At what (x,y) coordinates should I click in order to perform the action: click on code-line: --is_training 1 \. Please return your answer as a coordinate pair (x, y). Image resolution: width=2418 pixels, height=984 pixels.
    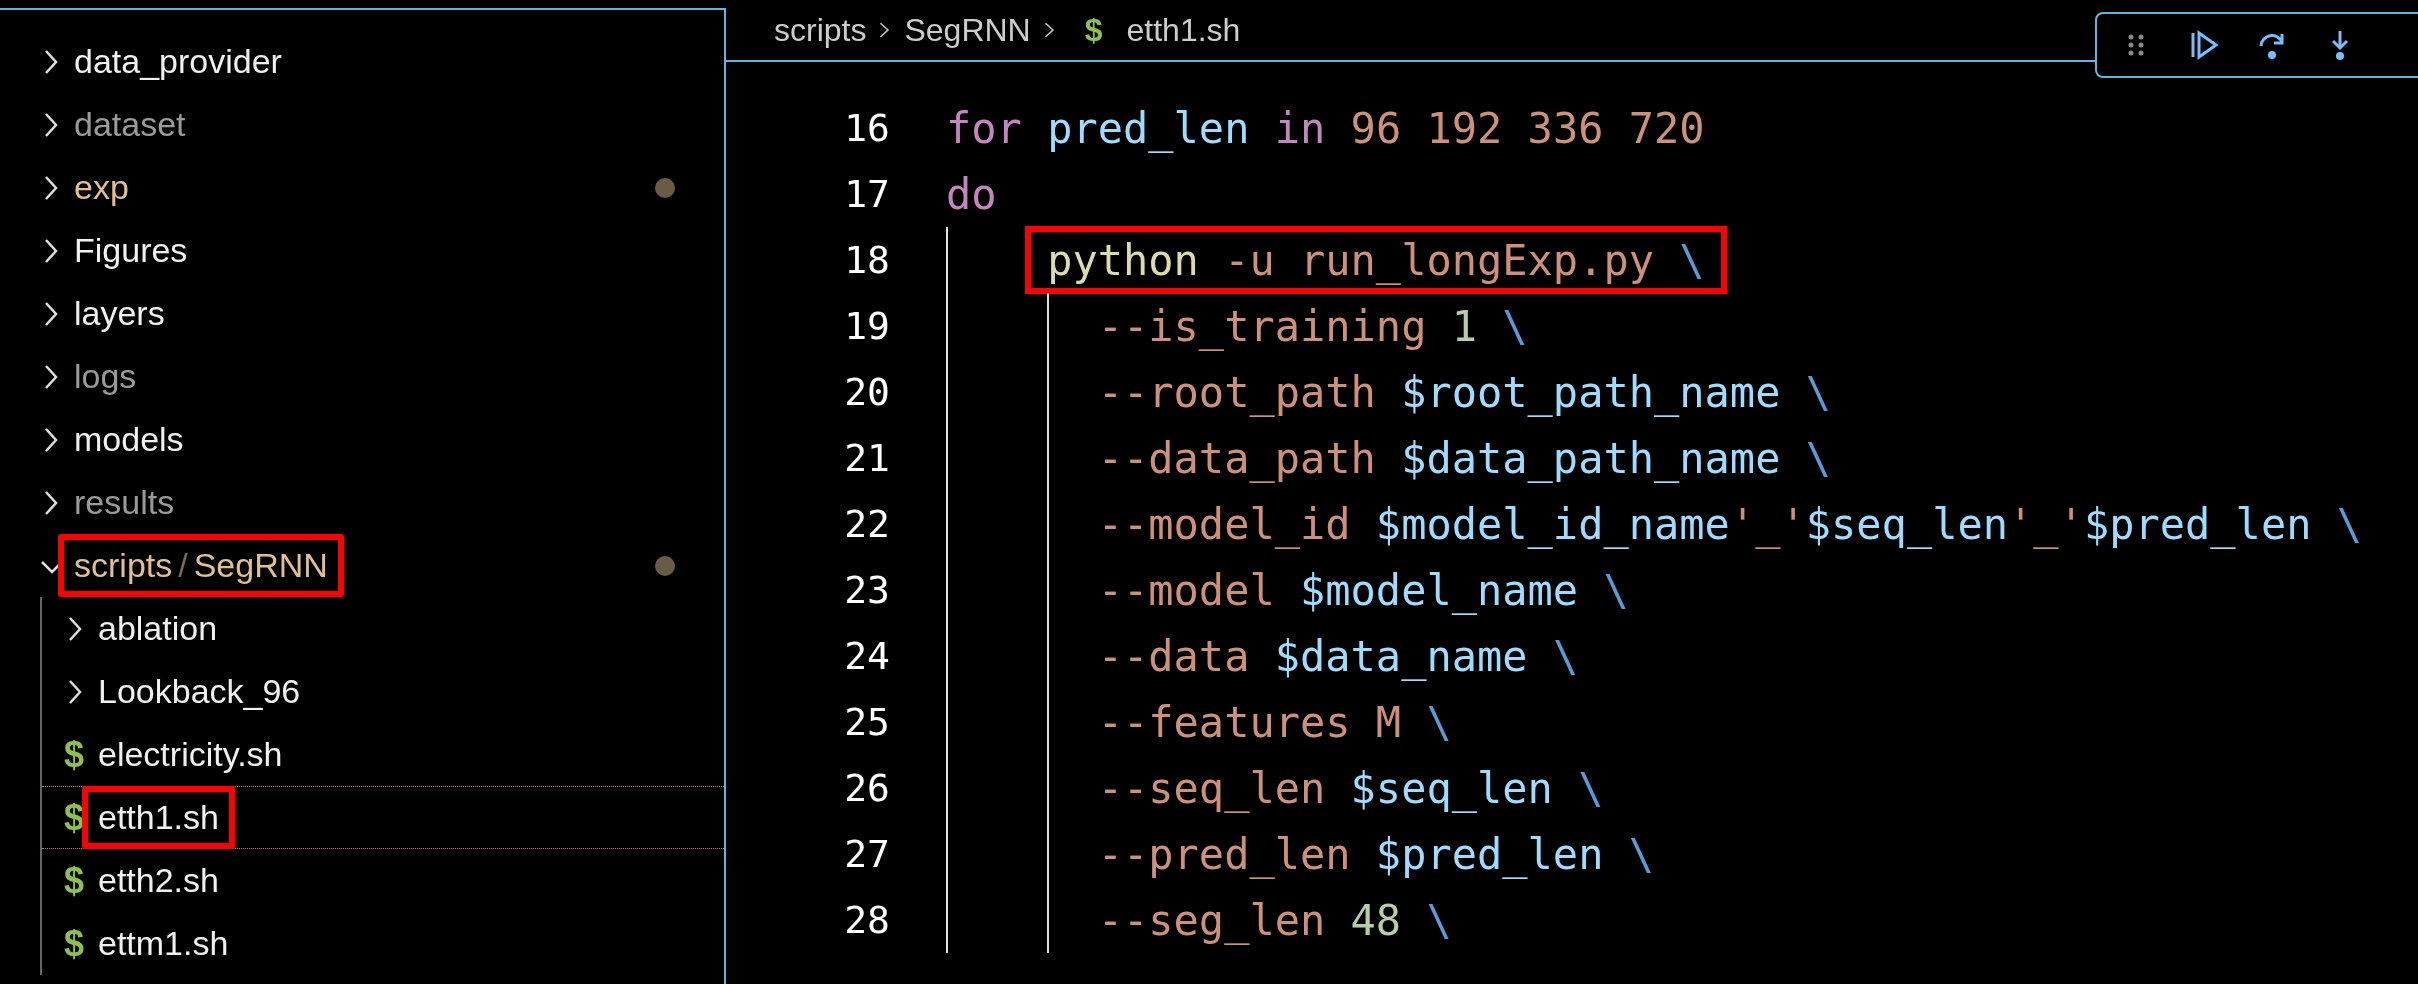
    Looking at the image, I should click on (1312, 326).